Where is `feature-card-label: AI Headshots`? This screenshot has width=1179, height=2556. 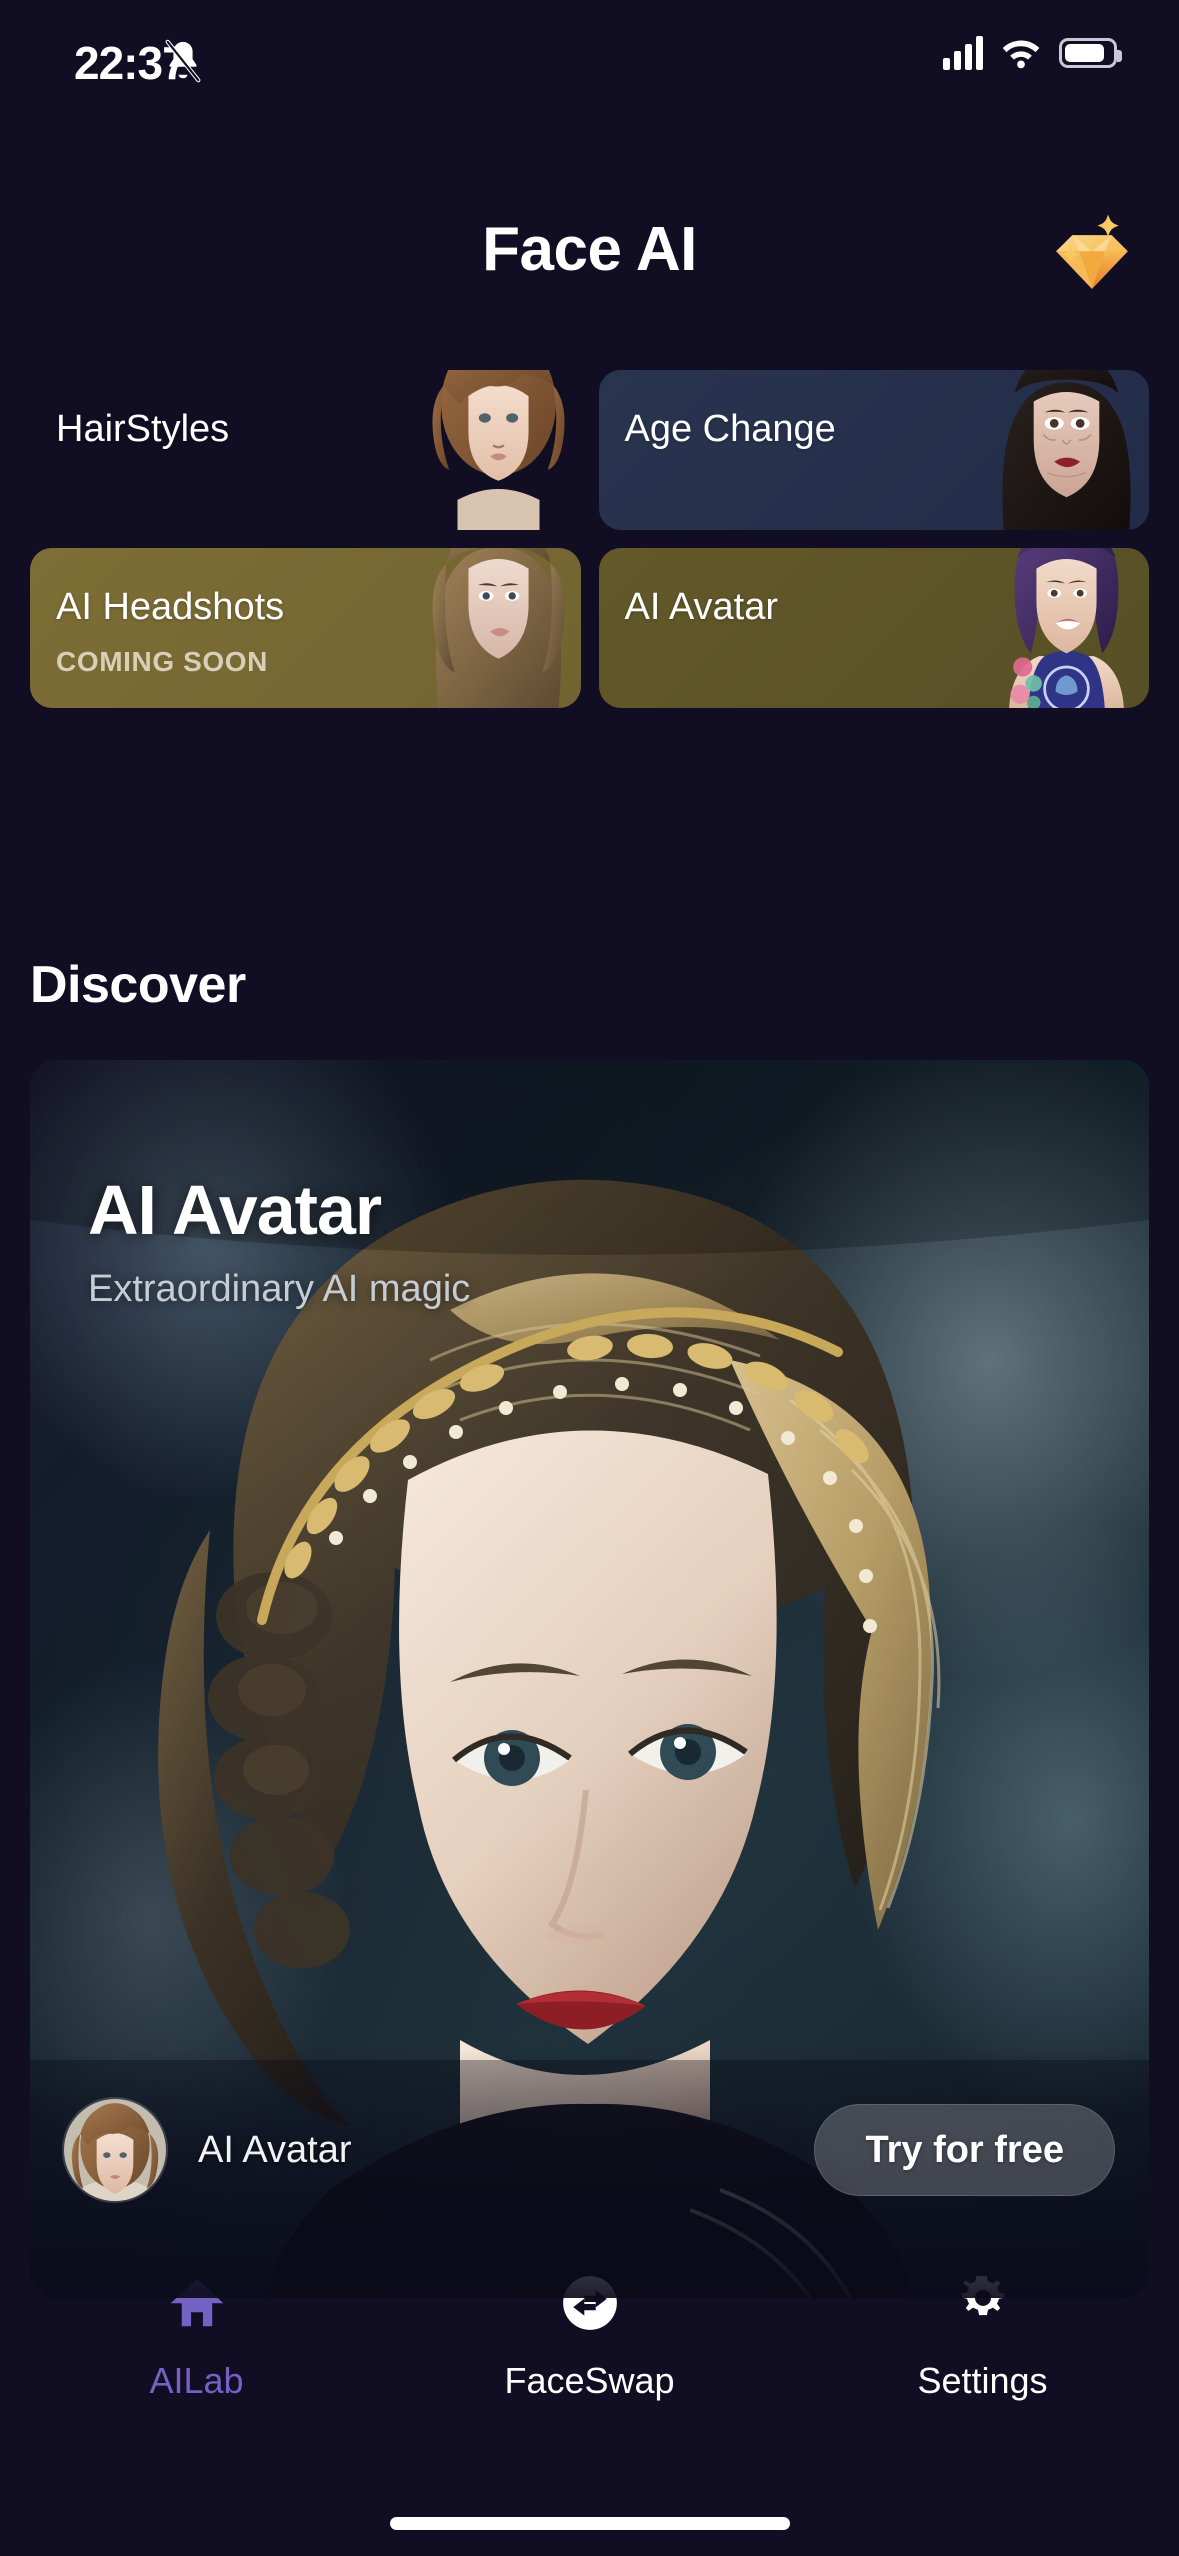
feature-card-label: AI Headshots is located at coordinates (170, 607).